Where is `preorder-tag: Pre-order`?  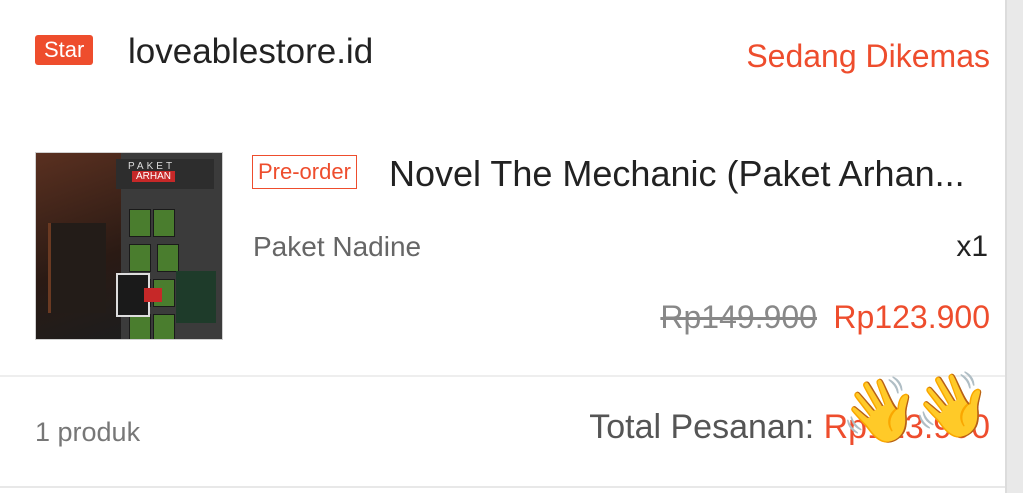
preorder-tag: Pre-order is located at coordinates (304, 172).